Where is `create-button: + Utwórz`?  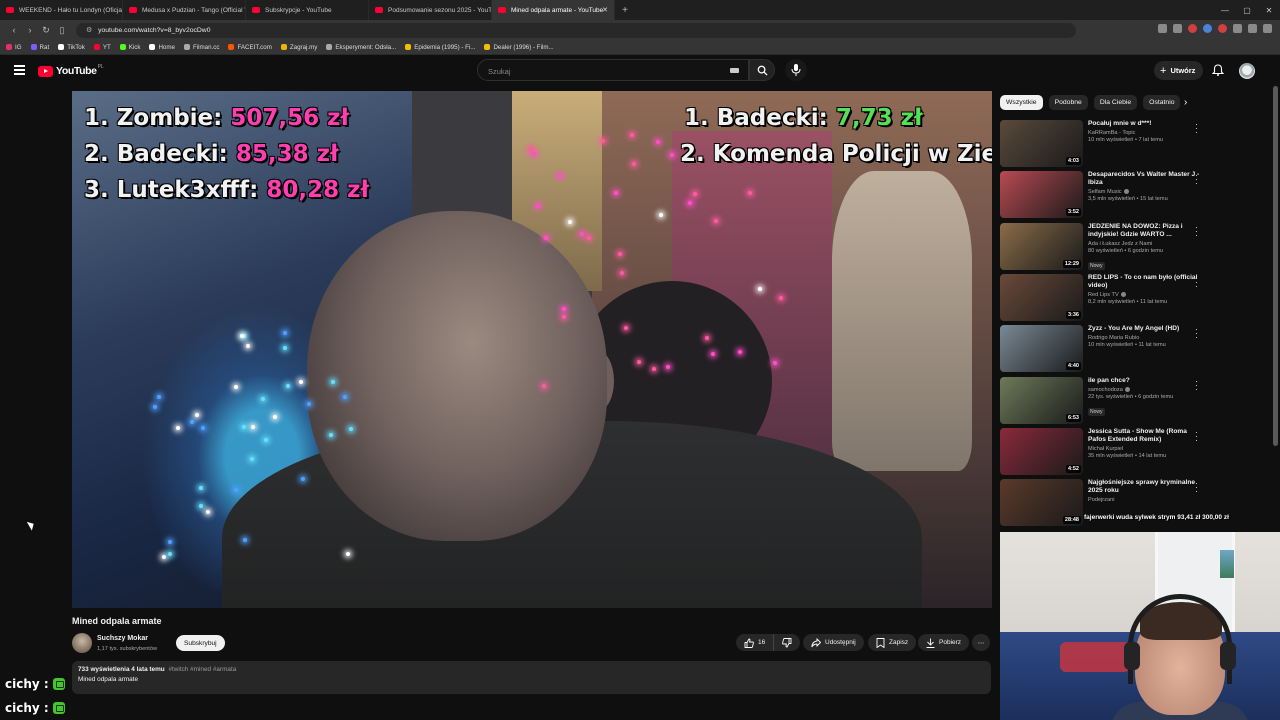
create-button: + Utwórz is located at coordinates (1179, 70).